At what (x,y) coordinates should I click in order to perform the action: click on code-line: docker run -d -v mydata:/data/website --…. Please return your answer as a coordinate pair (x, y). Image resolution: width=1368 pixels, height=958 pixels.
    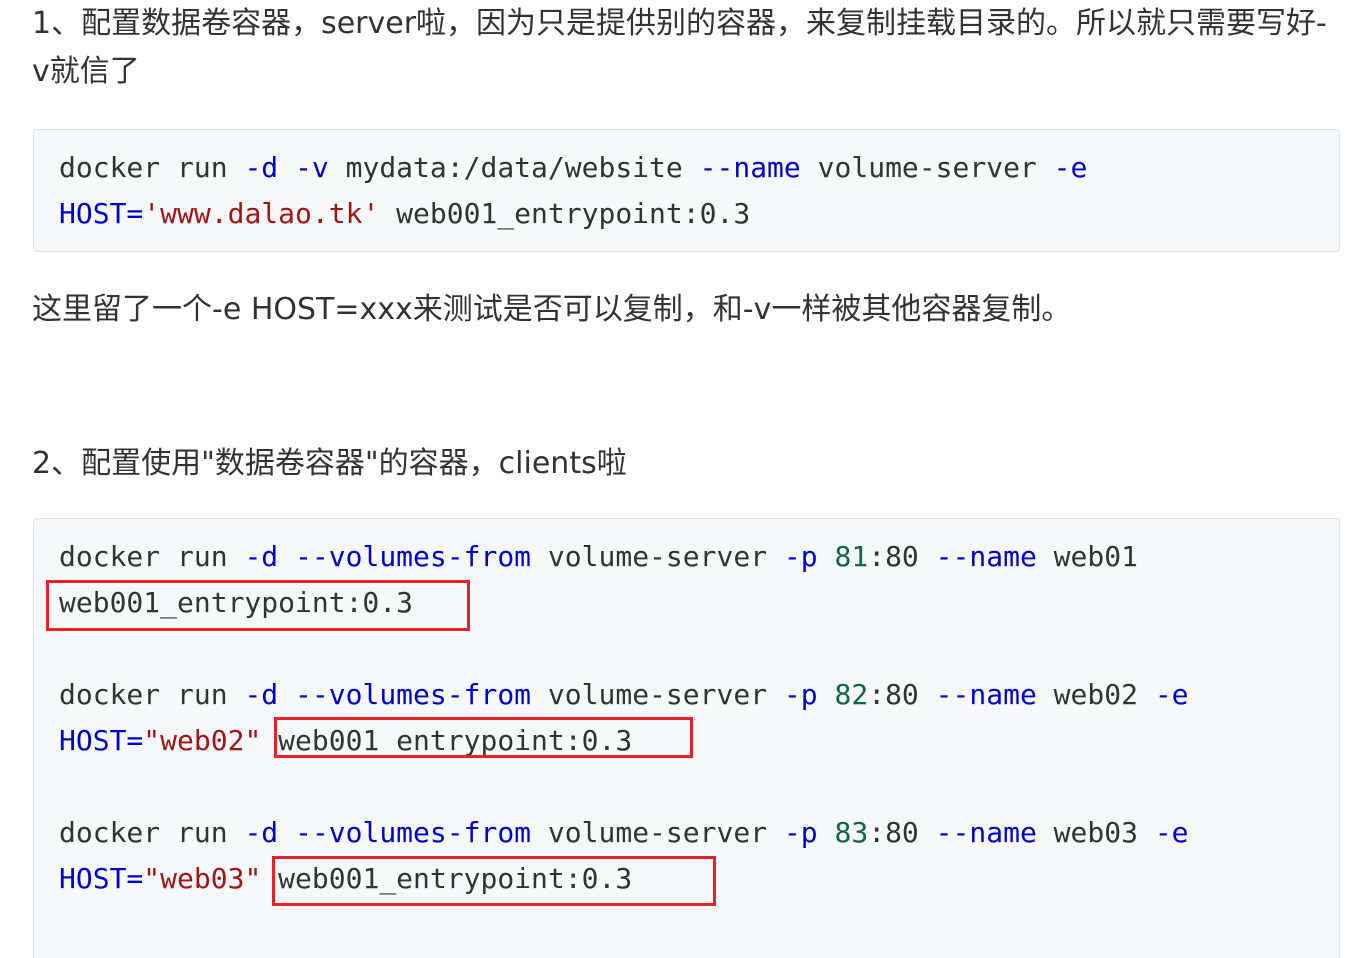
    Looking at the image, I should click on (573, 168).